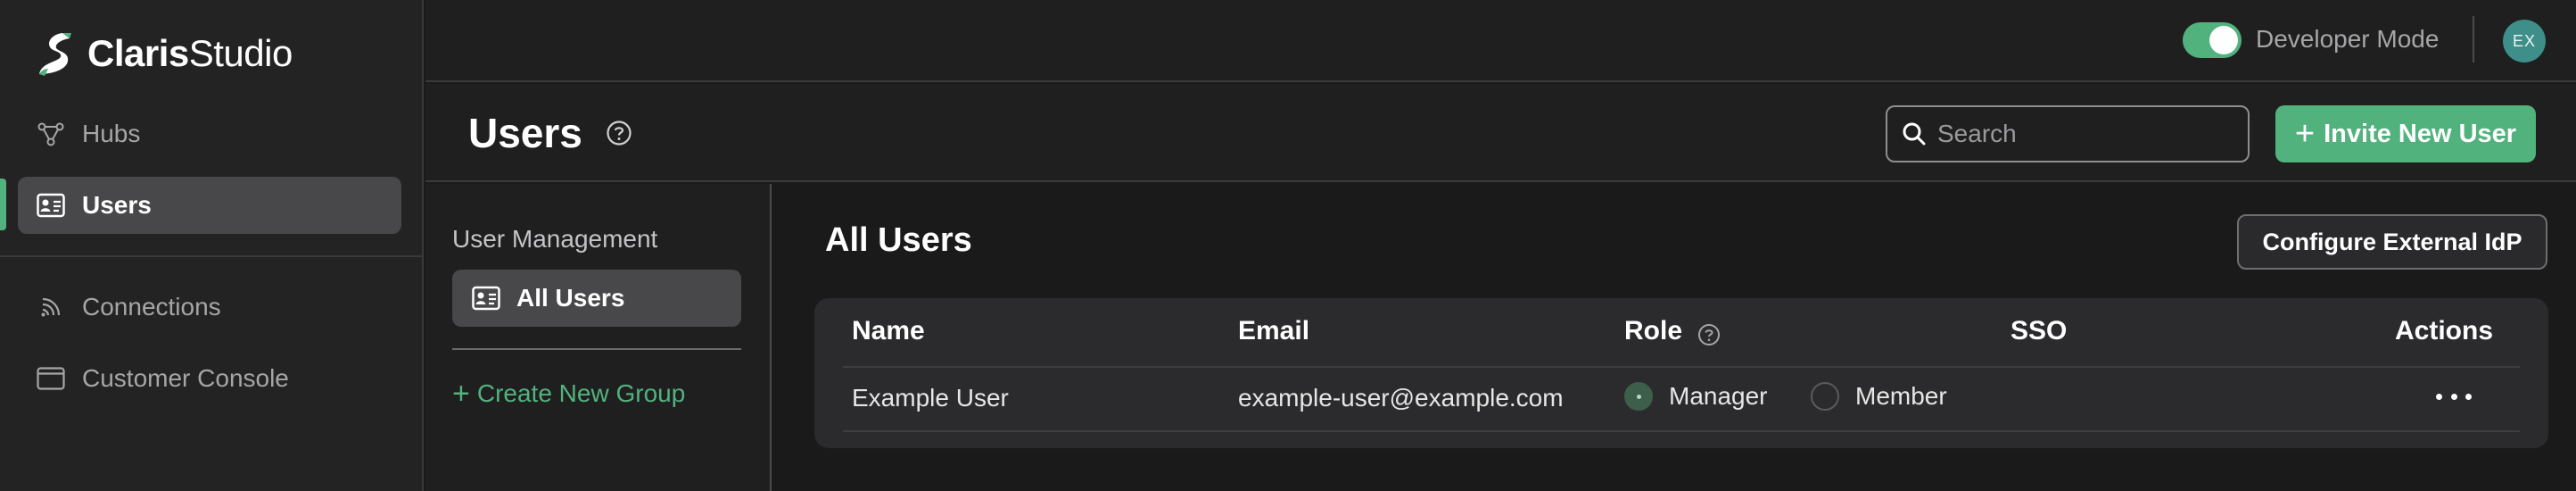 The width and height of the screenshot is (2576, 491). I want to click on developer-mode-toggle, so click(2213, 40).